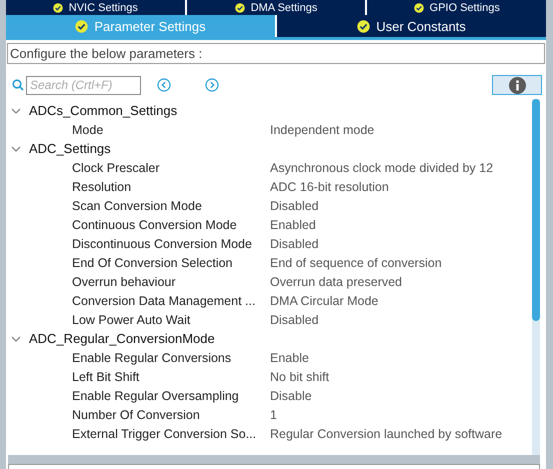 This screenshot has width=553, height=469. I want to click on tab: DMA Settings, so click(276, 7).